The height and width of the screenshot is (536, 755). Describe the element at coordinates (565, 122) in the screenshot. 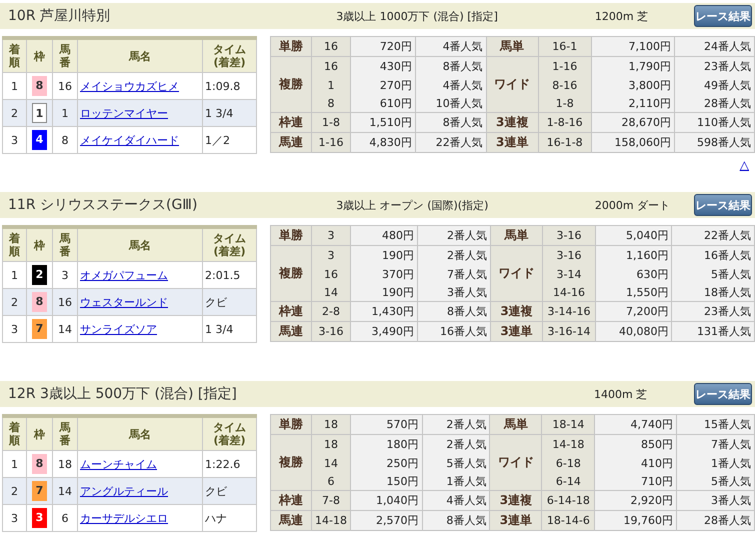

I see `combination-cell: 1-8-16` at that location.